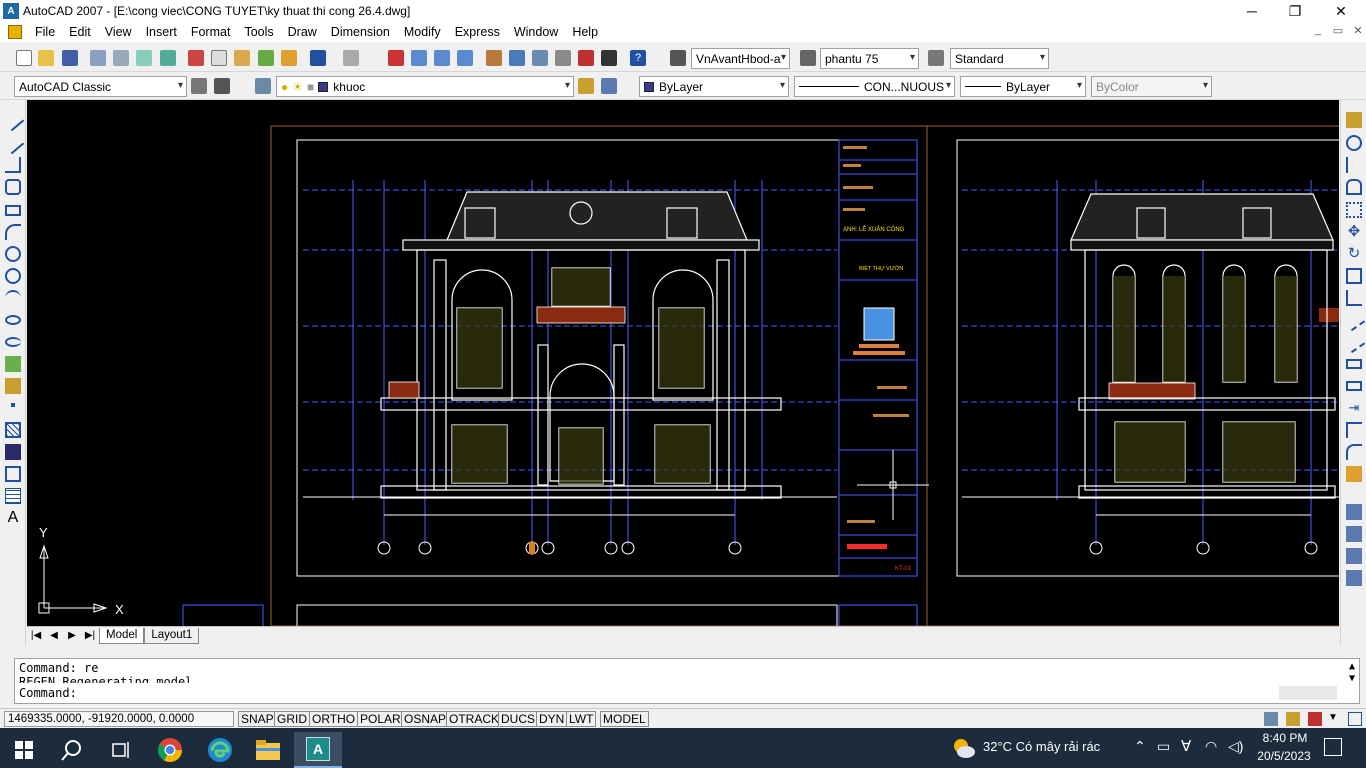  I want to click on menu-format: Format, so click(211, 32).